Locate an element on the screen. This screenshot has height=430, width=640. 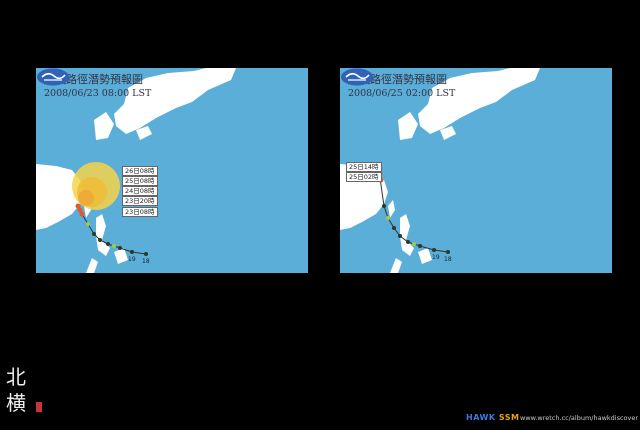
map-timestamp: 2008/06/23 08:00 LST is located at coordinates (98, 93).